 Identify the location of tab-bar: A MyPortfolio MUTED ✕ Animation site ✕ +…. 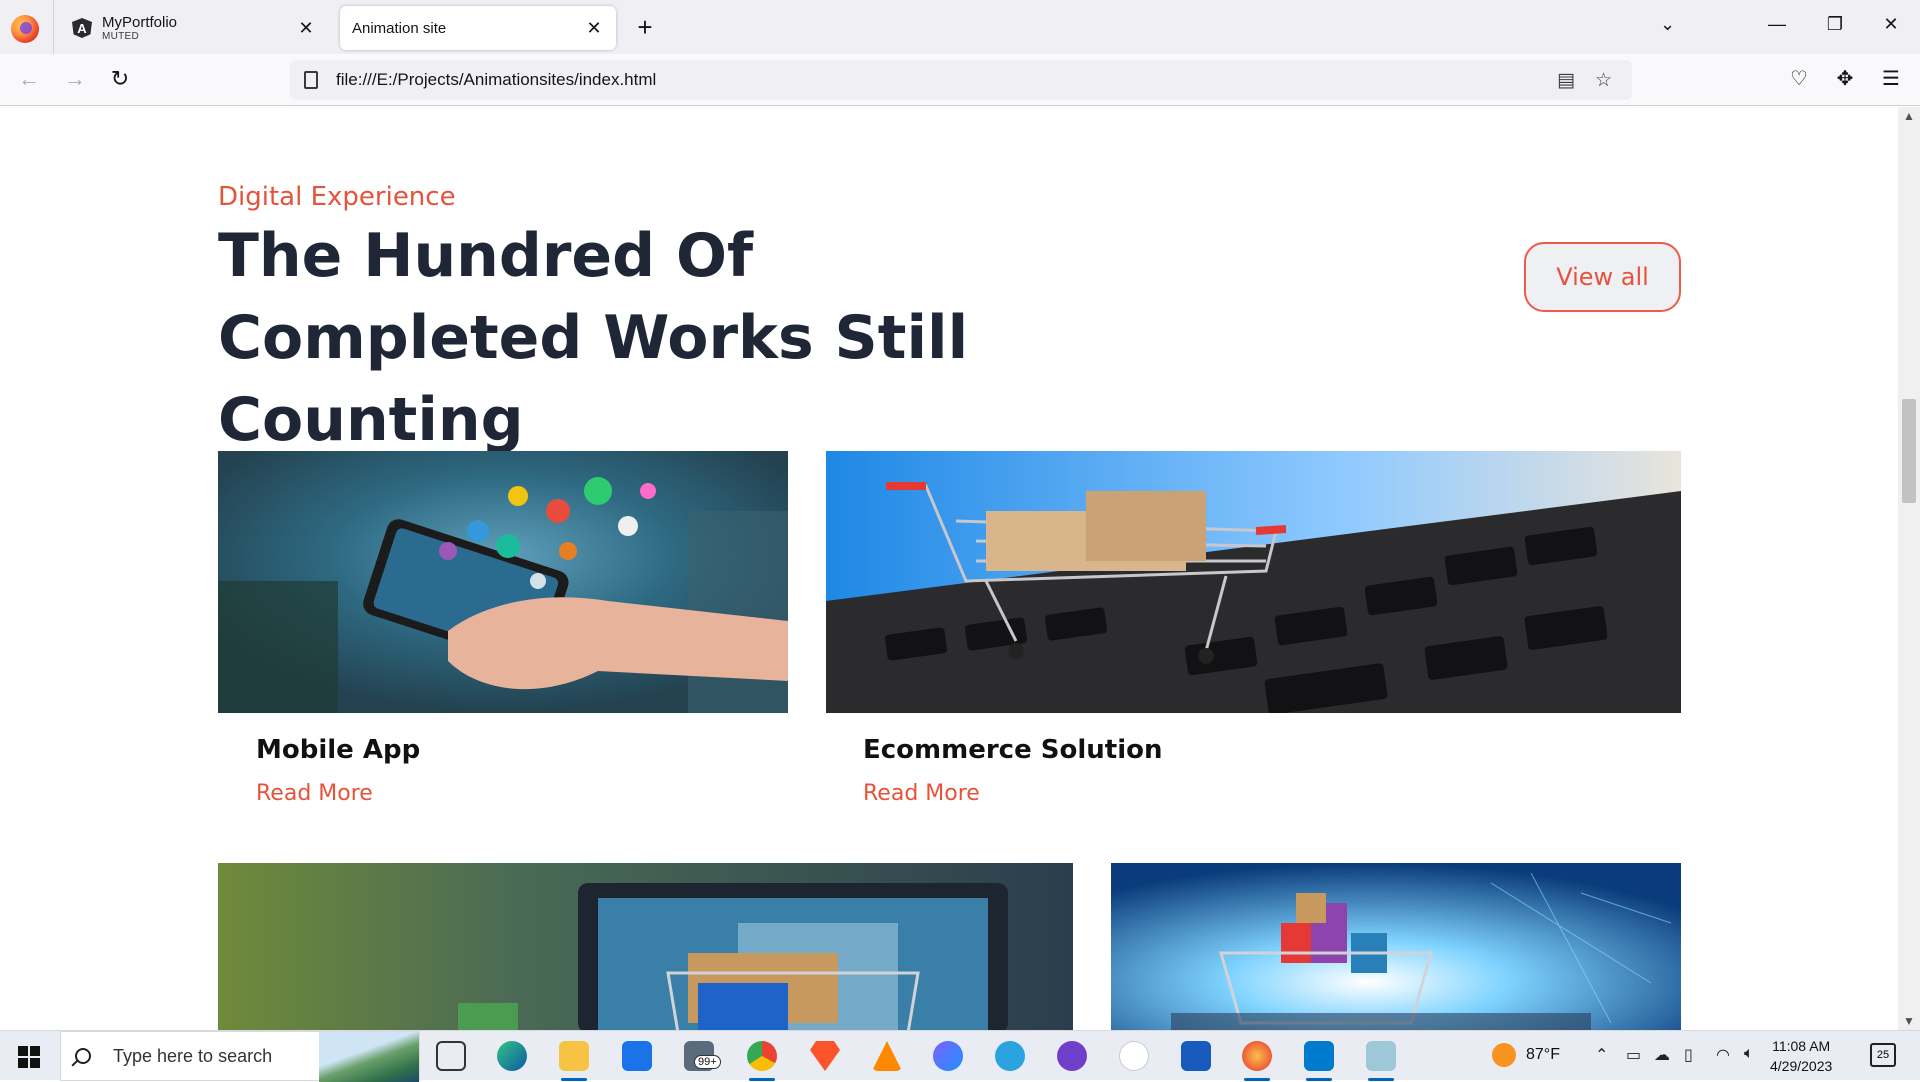
(960, 27).